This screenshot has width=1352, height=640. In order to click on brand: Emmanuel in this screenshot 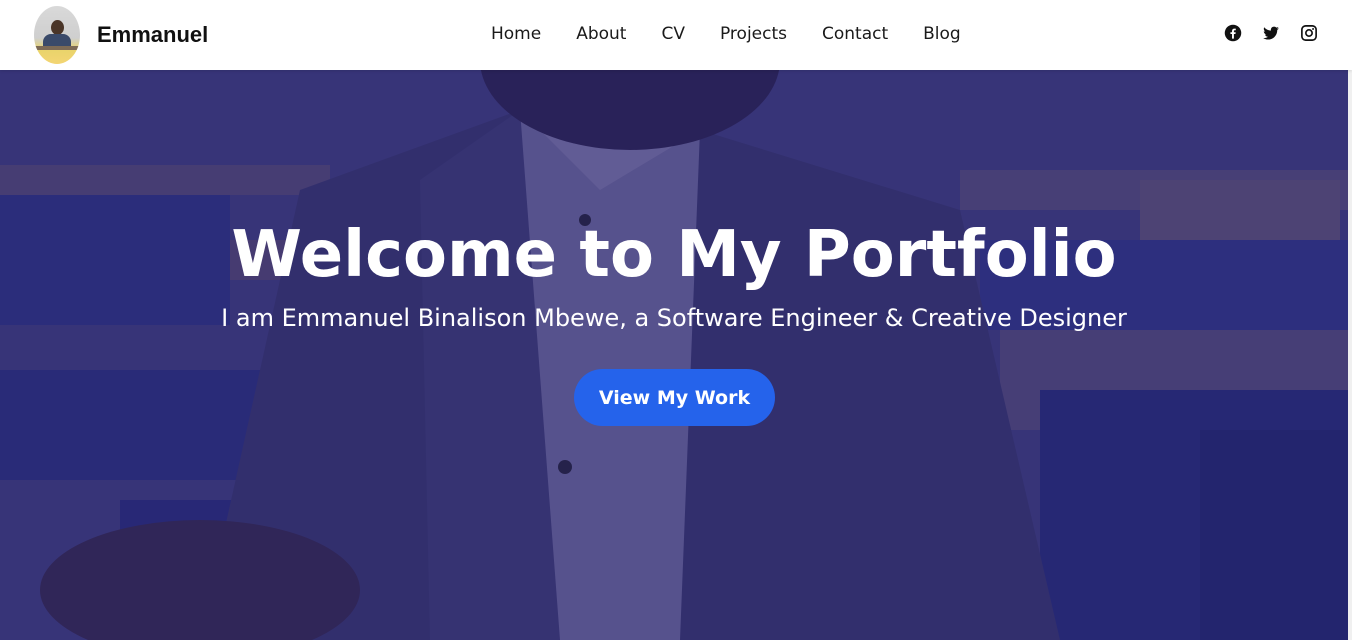, I will do `click(121, 35)`.